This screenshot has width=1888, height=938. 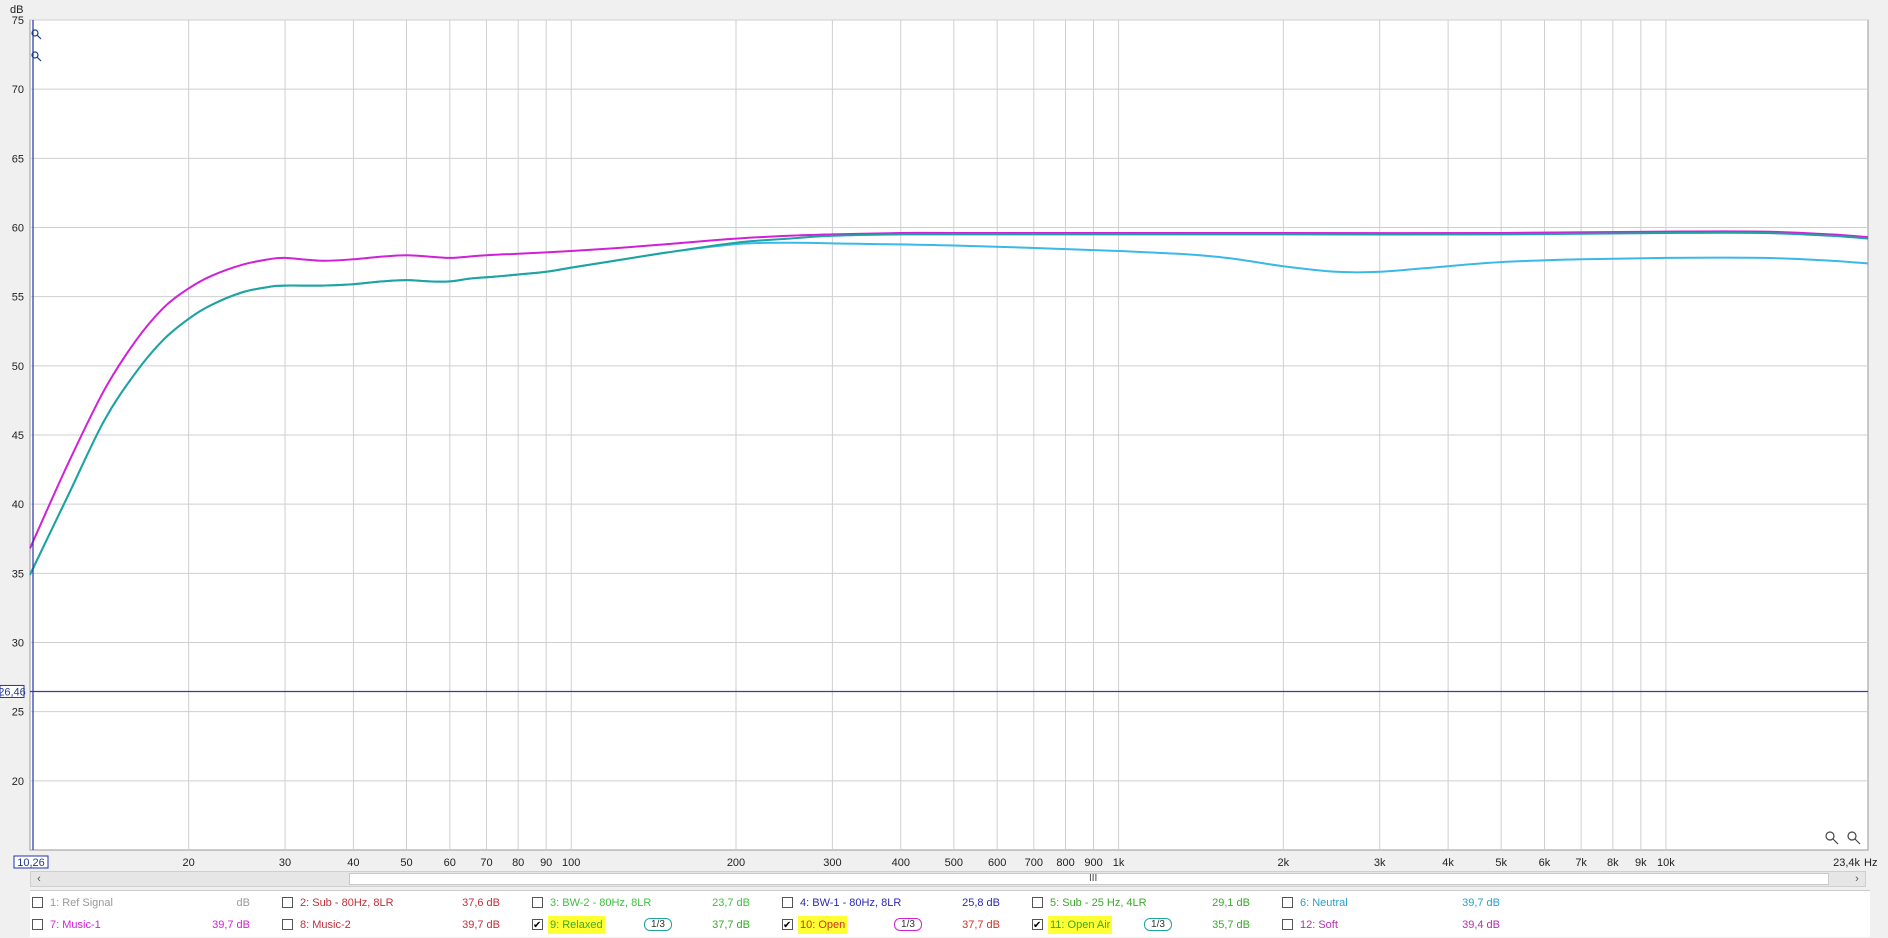 I want to click on y-tick-label: 45, so click(x=18, y=436).